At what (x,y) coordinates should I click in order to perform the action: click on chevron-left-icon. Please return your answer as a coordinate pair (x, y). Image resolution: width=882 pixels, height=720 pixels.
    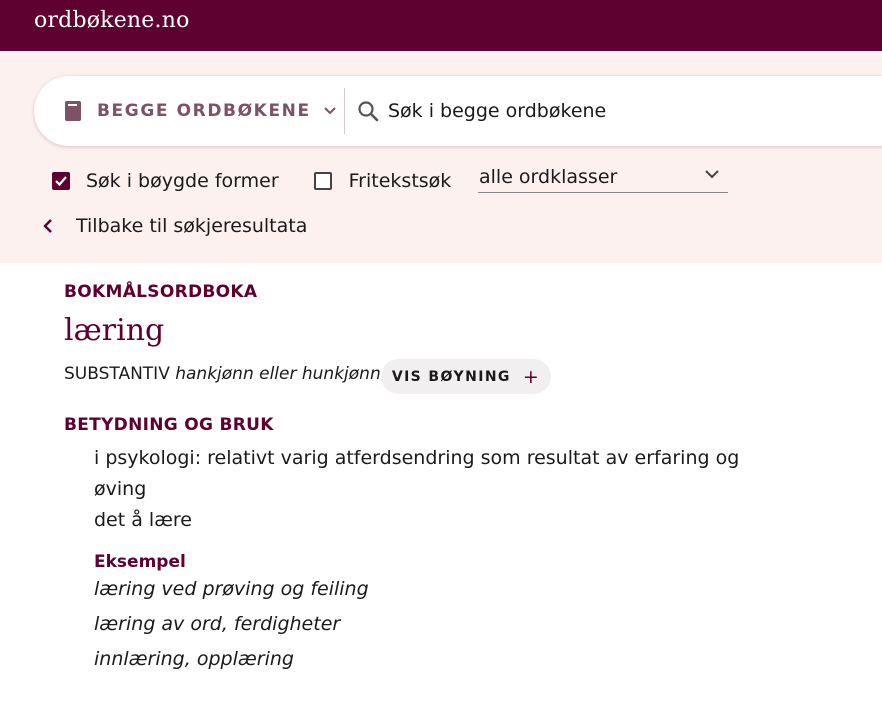
    Looking at the image, I should click on (47, 226).